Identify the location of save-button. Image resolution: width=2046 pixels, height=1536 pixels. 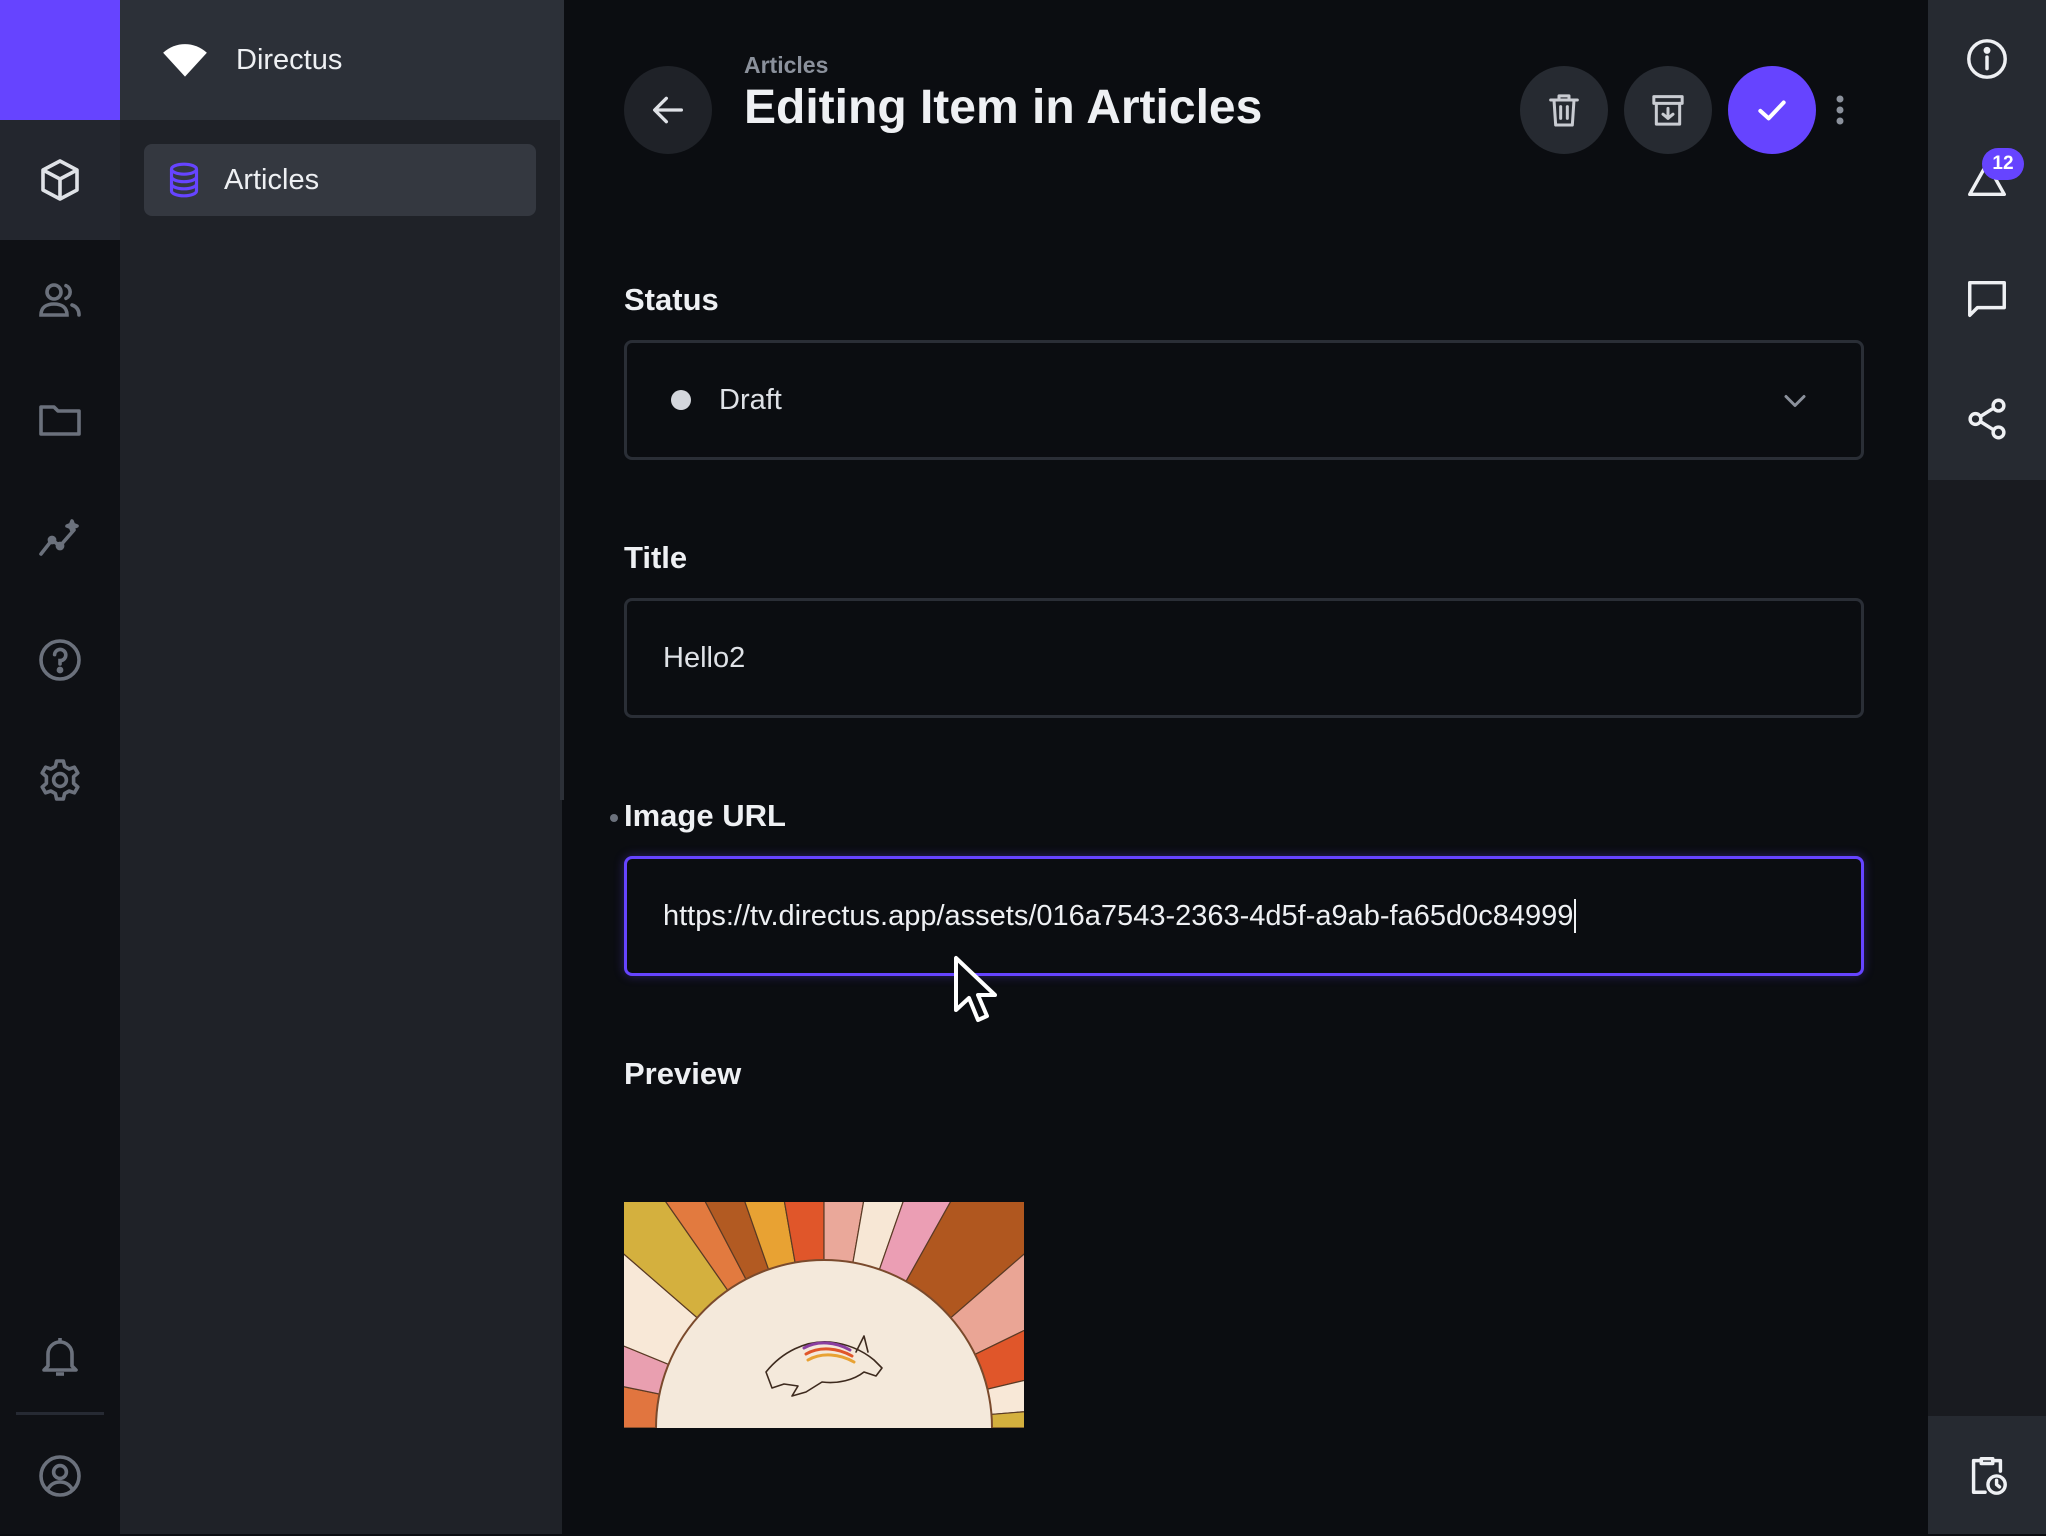
(1772, 110).